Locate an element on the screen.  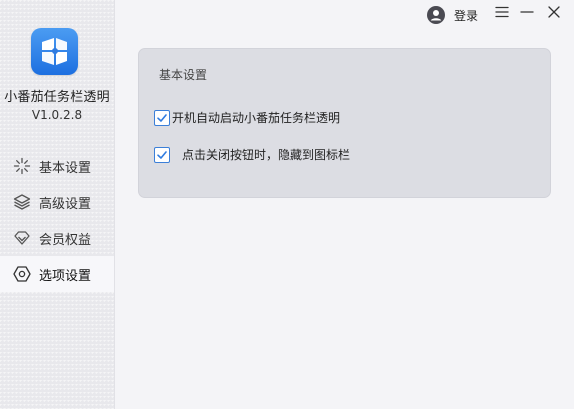
sidebar-item-label: 基本设置 is located at coordinates (65, 168).